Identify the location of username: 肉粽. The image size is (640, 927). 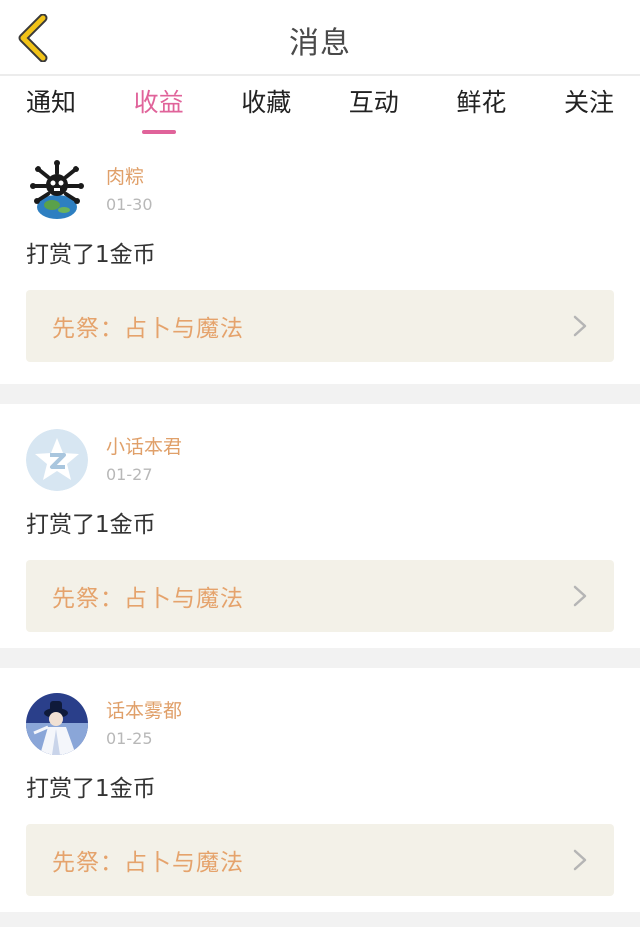
(129, 177).